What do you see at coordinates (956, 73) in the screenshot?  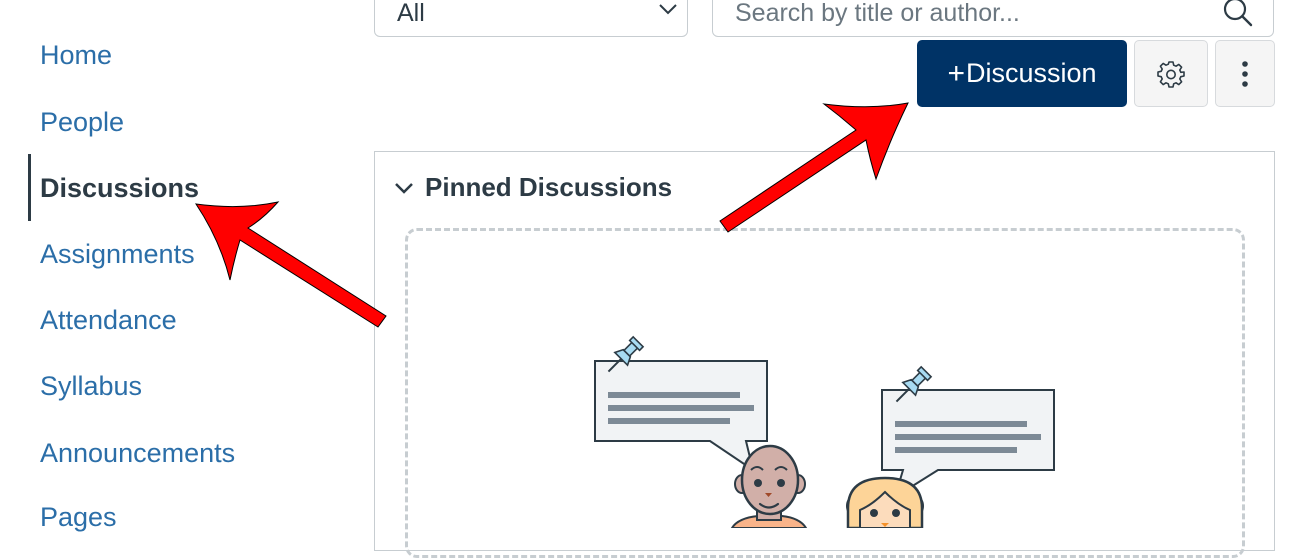 I see `plus-icon: +` at bounding box center [956, 73].